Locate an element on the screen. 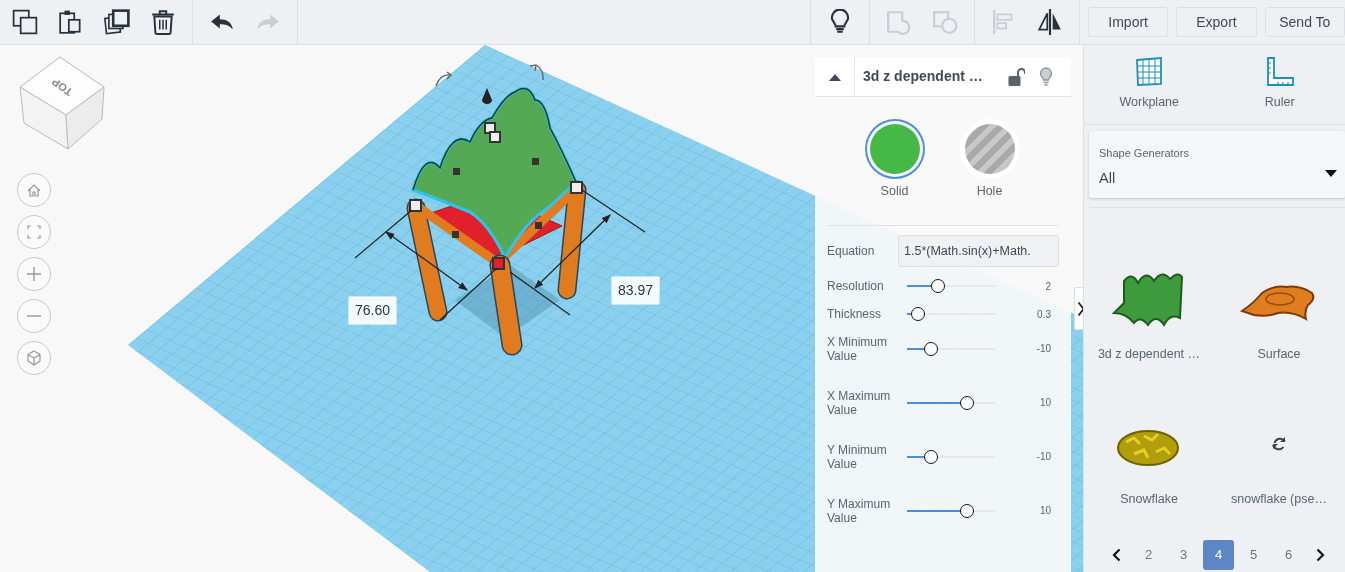 The height and width of the screenshot is (572, 1345). dimension-label: 83.97 is located at coordinates (636, 290).